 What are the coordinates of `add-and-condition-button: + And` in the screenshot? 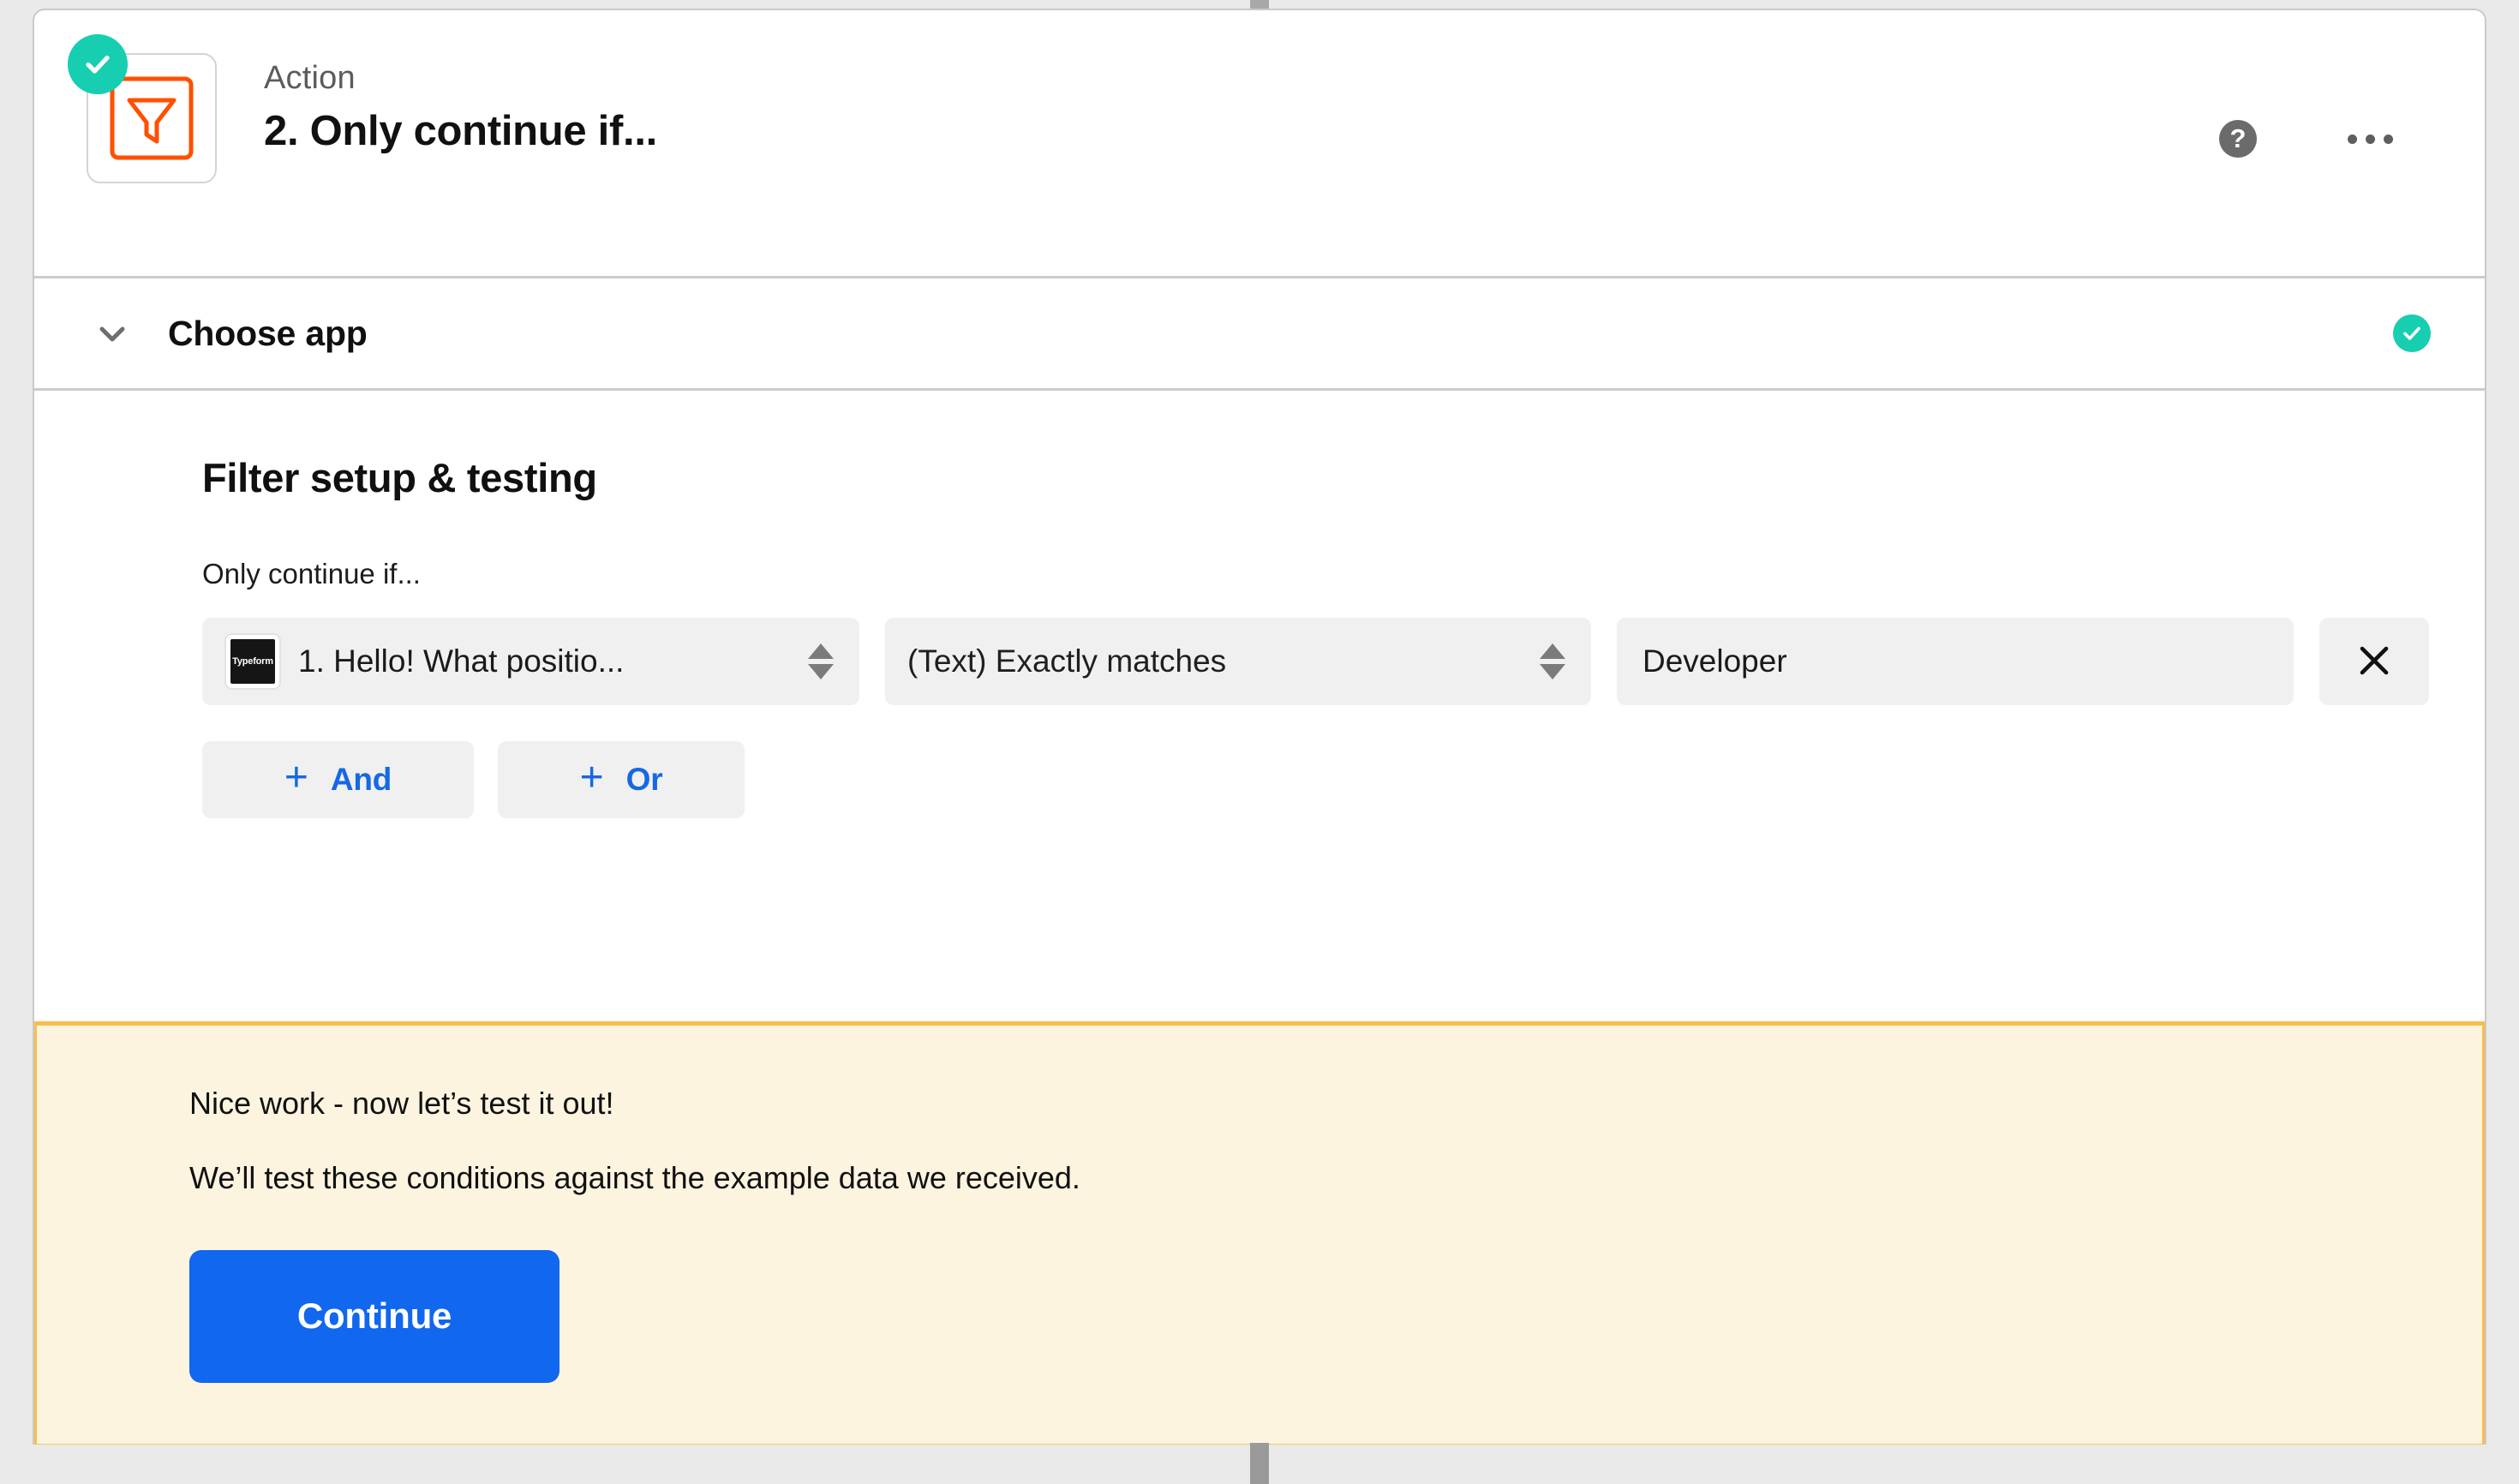 It's located at (338, 779).